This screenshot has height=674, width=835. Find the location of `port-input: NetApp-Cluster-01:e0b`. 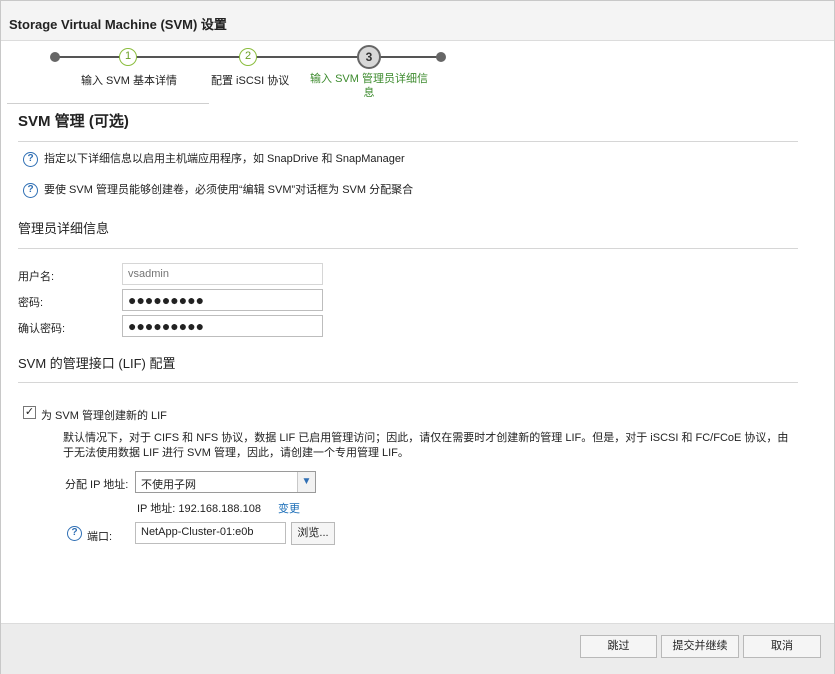

port-input: NetApp-Cluster-01:e0b is located at coordinates (210, 533).